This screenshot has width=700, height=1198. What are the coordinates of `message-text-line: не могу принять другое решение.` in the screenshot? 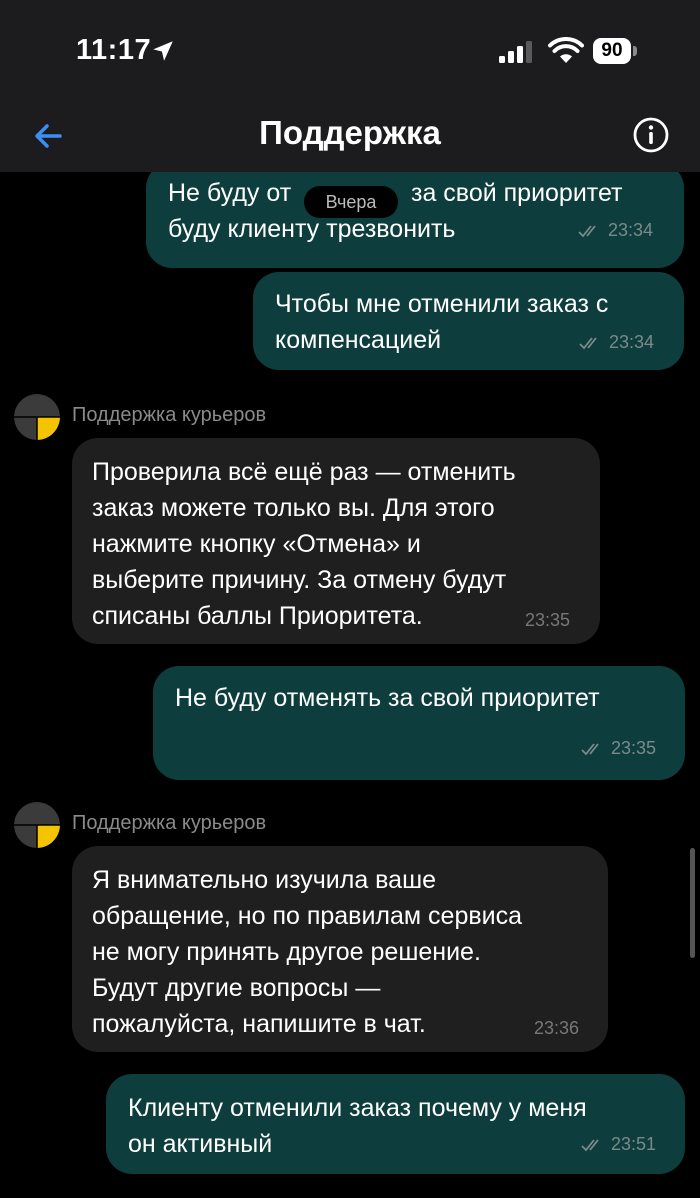 It's located at (286, 952).